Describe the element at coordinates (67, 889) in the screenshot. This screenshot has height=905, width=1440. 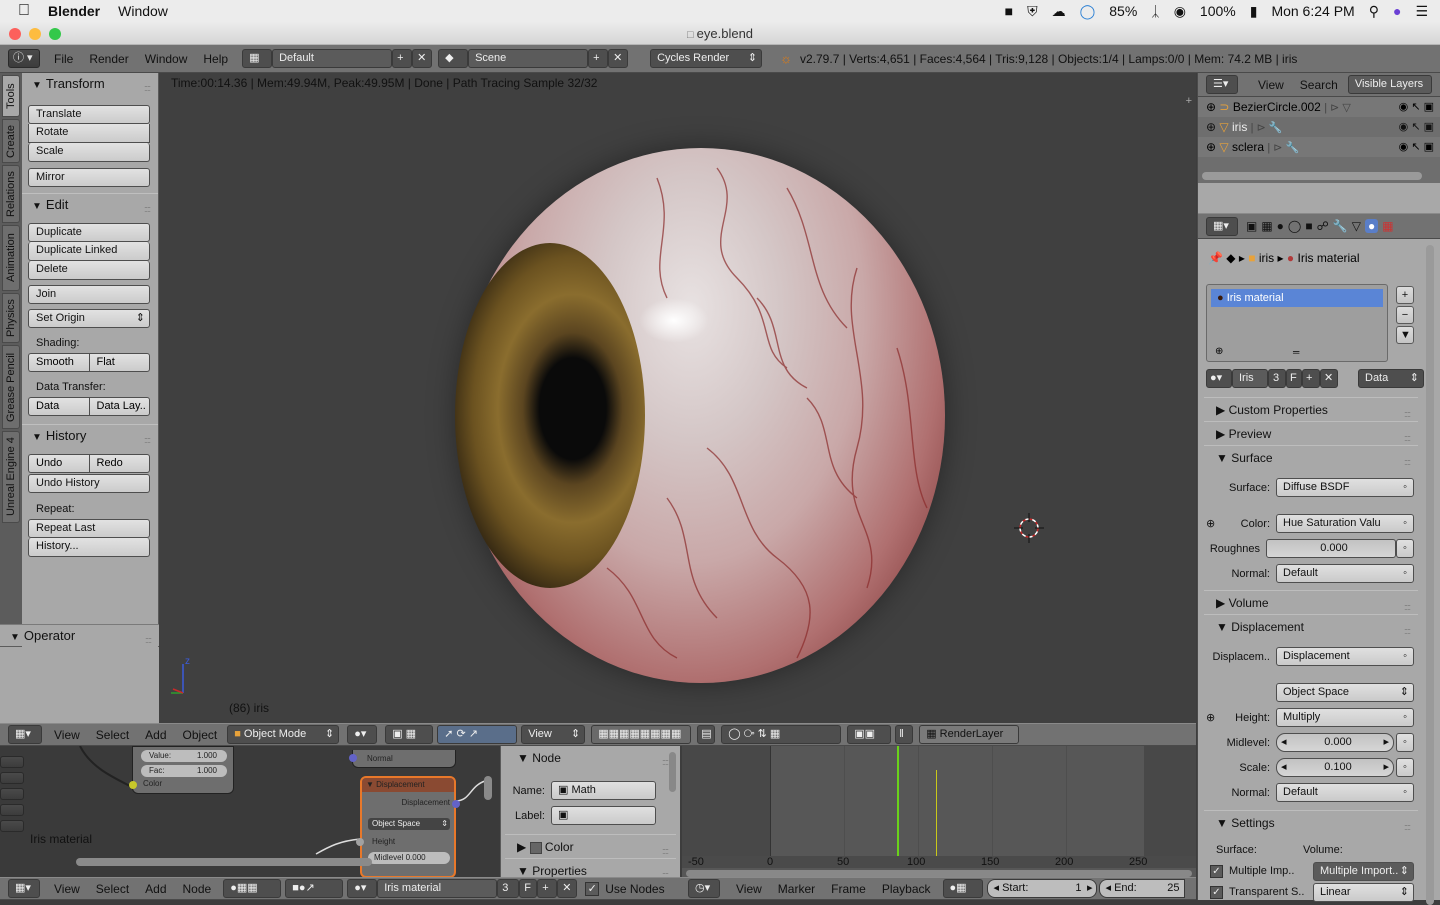
I see `node-view-menu: View` at that location.